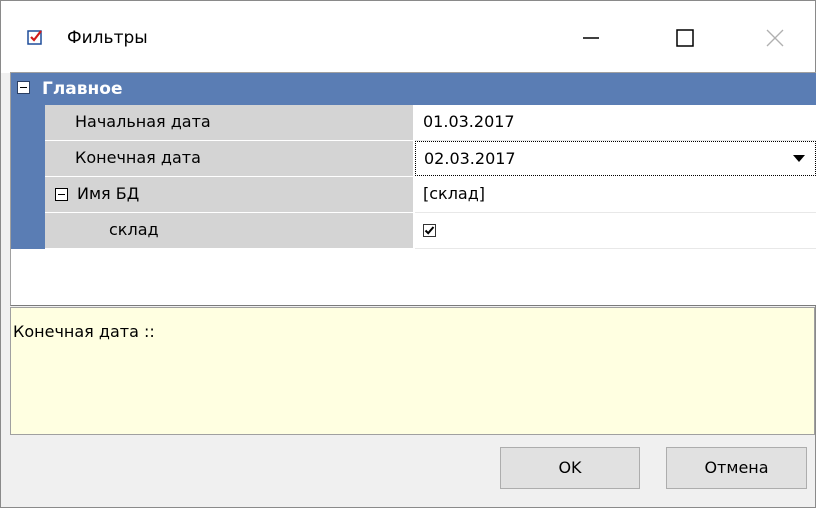  I want to click on property-row-end-date: Конечная дата 02.03.2017, so click(430, 159).